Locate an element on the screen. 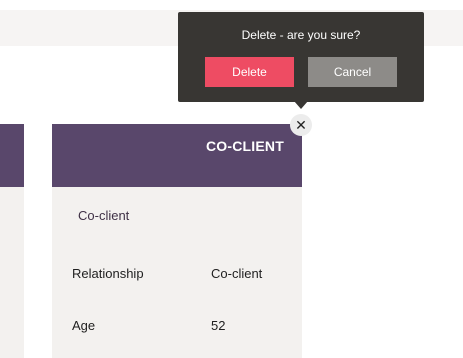  field-value-age: 52 is located at coordinates (218, 325).